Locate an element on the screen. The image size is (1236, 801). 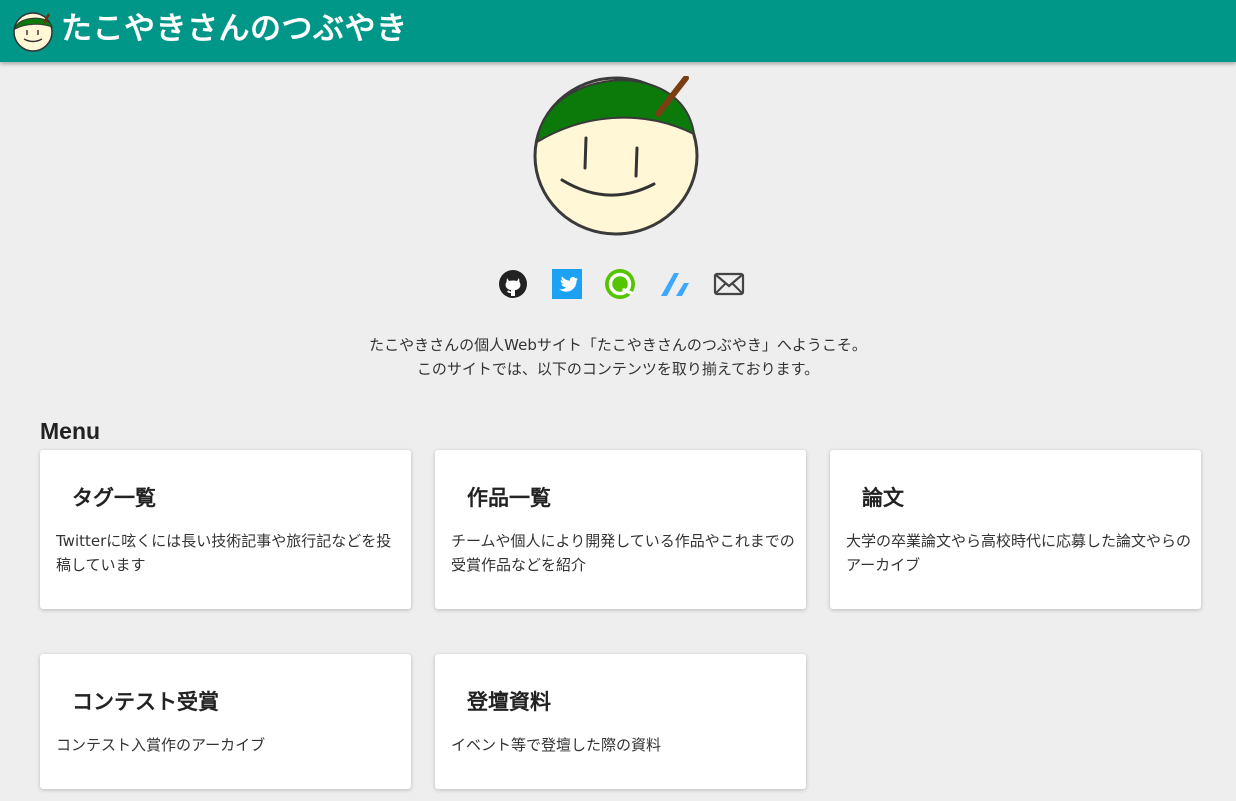
mail-icon is located at coordinates (729, 284).